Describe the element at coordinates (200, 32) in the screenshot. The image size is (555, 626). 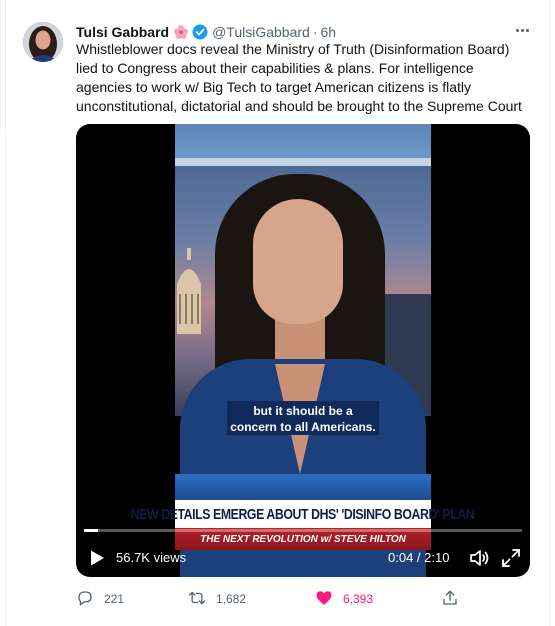
I see `verified-badge-icon` at that location.